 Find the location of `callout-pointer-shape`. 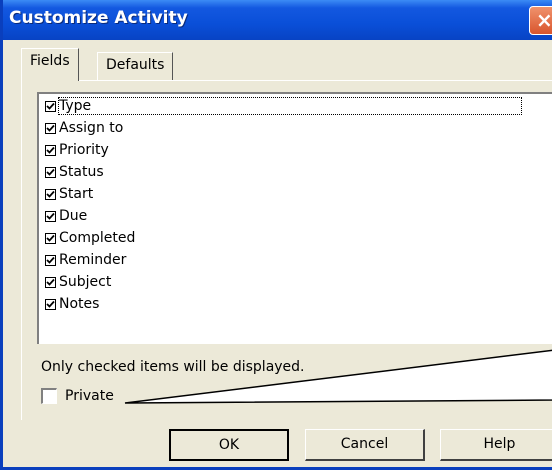

callout-pointer-shape is located at coordinates (338, 376).